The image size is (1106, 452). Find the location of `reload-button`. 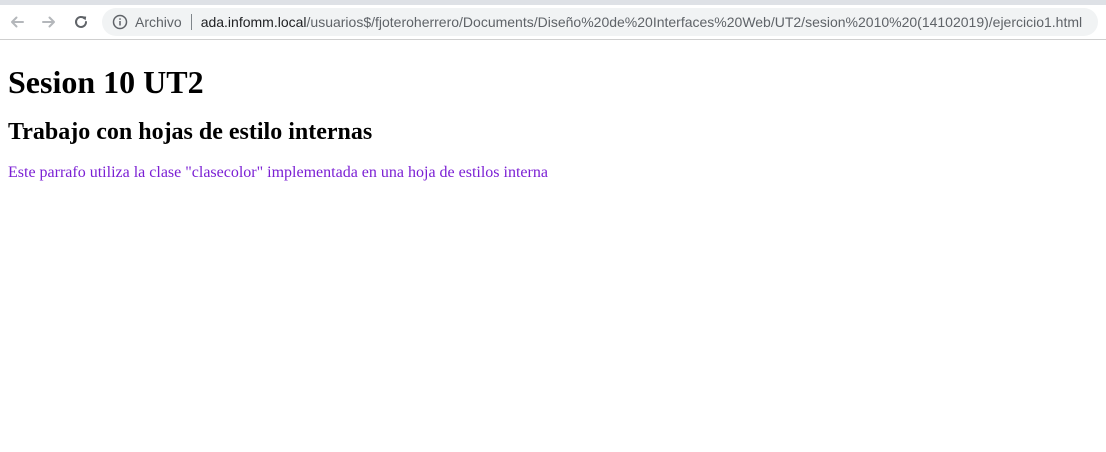

reload-button is located at coordinates (81, 22).